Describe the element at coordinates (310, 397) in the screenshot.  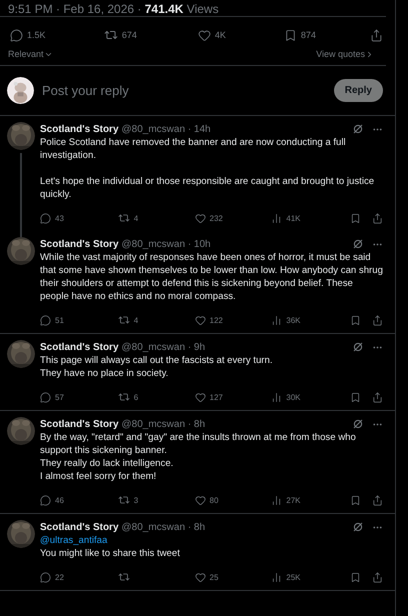
I see `views-button: 30K` at that location.